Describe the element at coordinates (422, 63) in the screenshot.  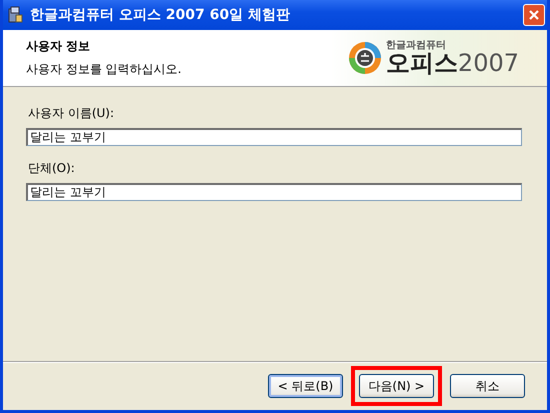
I see `logo-product: 오피스` at that location.